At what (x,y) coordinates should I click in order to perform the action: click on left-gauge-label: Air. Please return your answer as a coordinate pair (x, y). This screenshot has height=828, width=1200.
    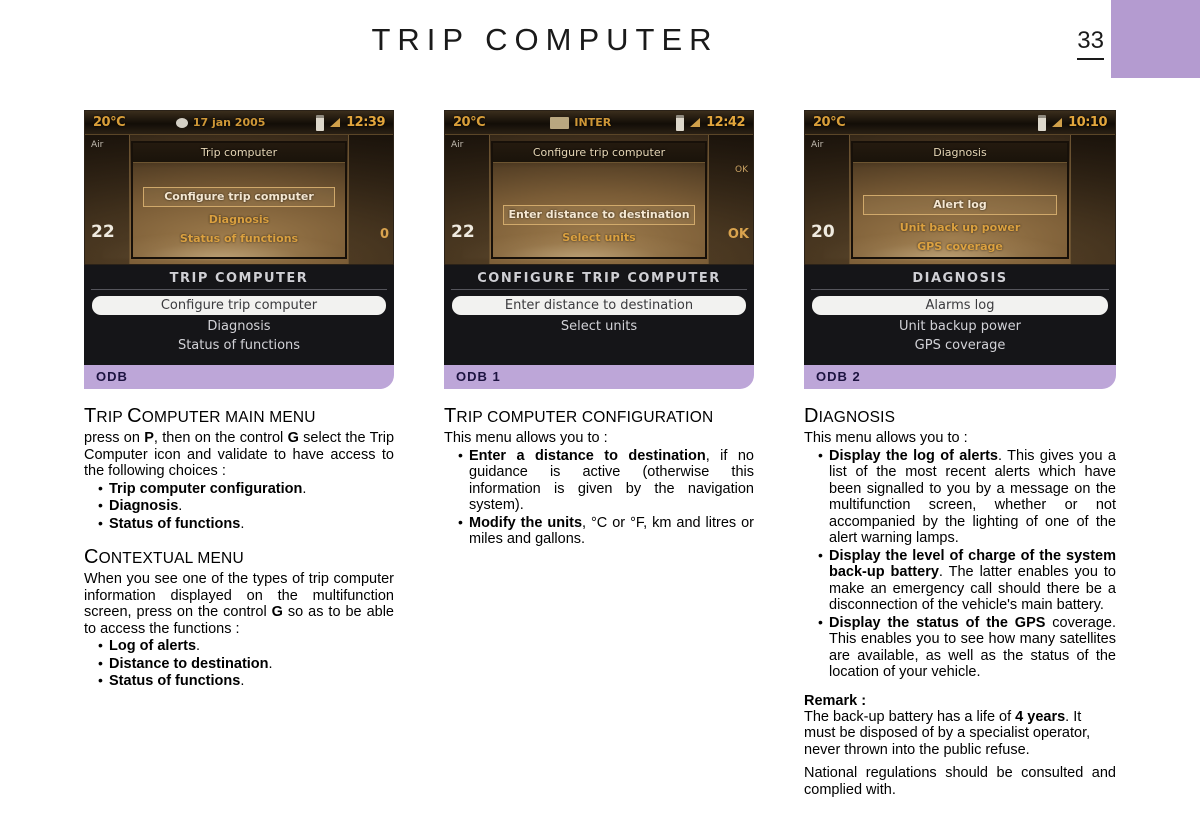
    Looking at the image, I should click on (457, 145).